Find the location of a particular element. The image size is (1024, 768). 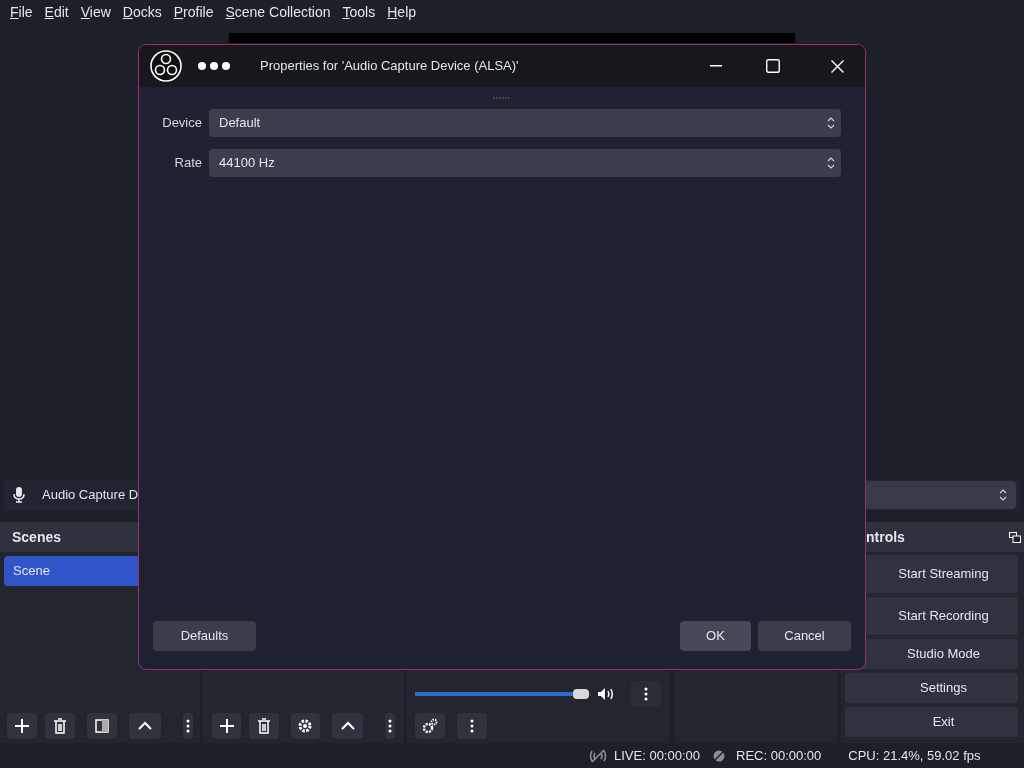

menu-item: Scene Collection is located at coordinates (278, 12).